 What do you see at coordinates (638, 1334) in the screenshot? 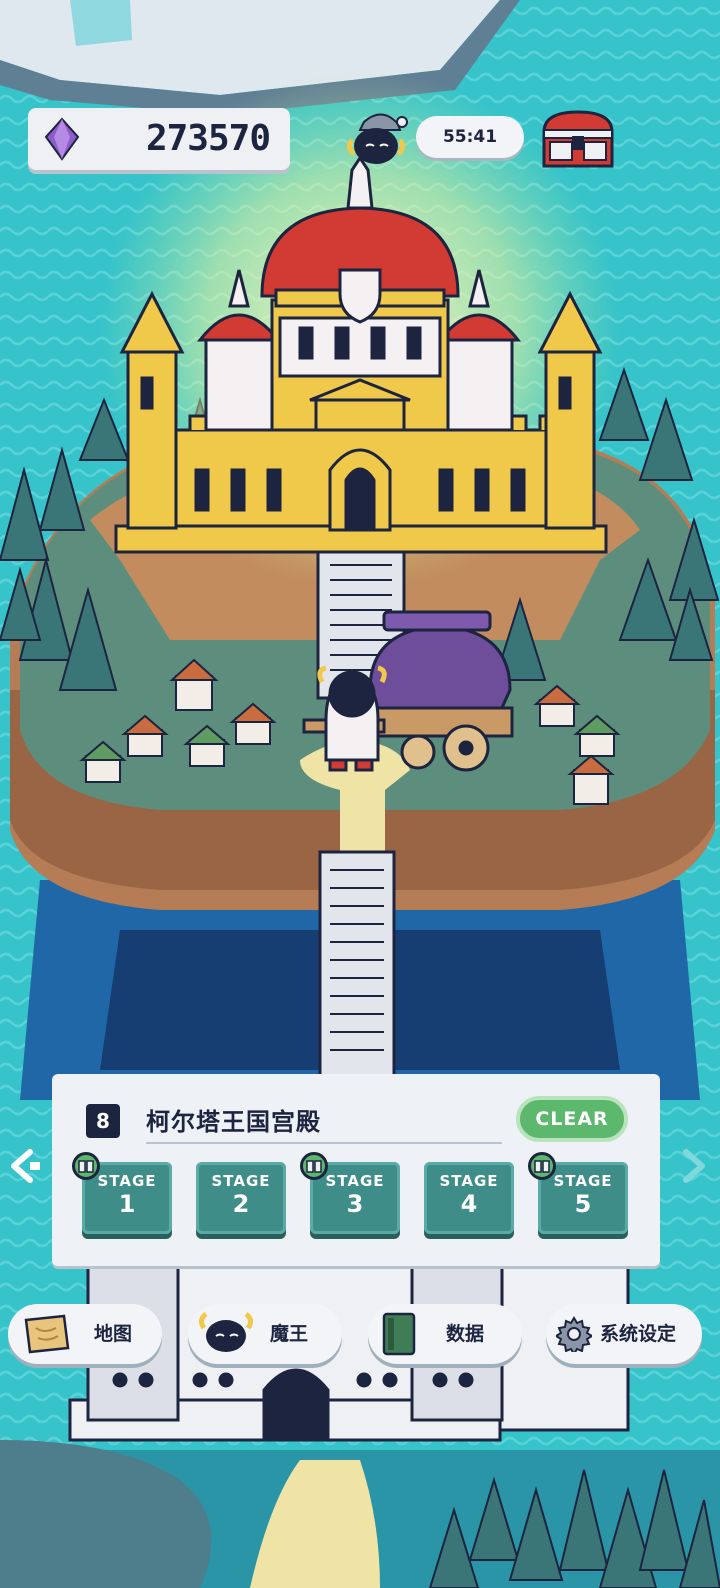
I see `settings-label: 系统设定` at bounding box center [638, 1334].